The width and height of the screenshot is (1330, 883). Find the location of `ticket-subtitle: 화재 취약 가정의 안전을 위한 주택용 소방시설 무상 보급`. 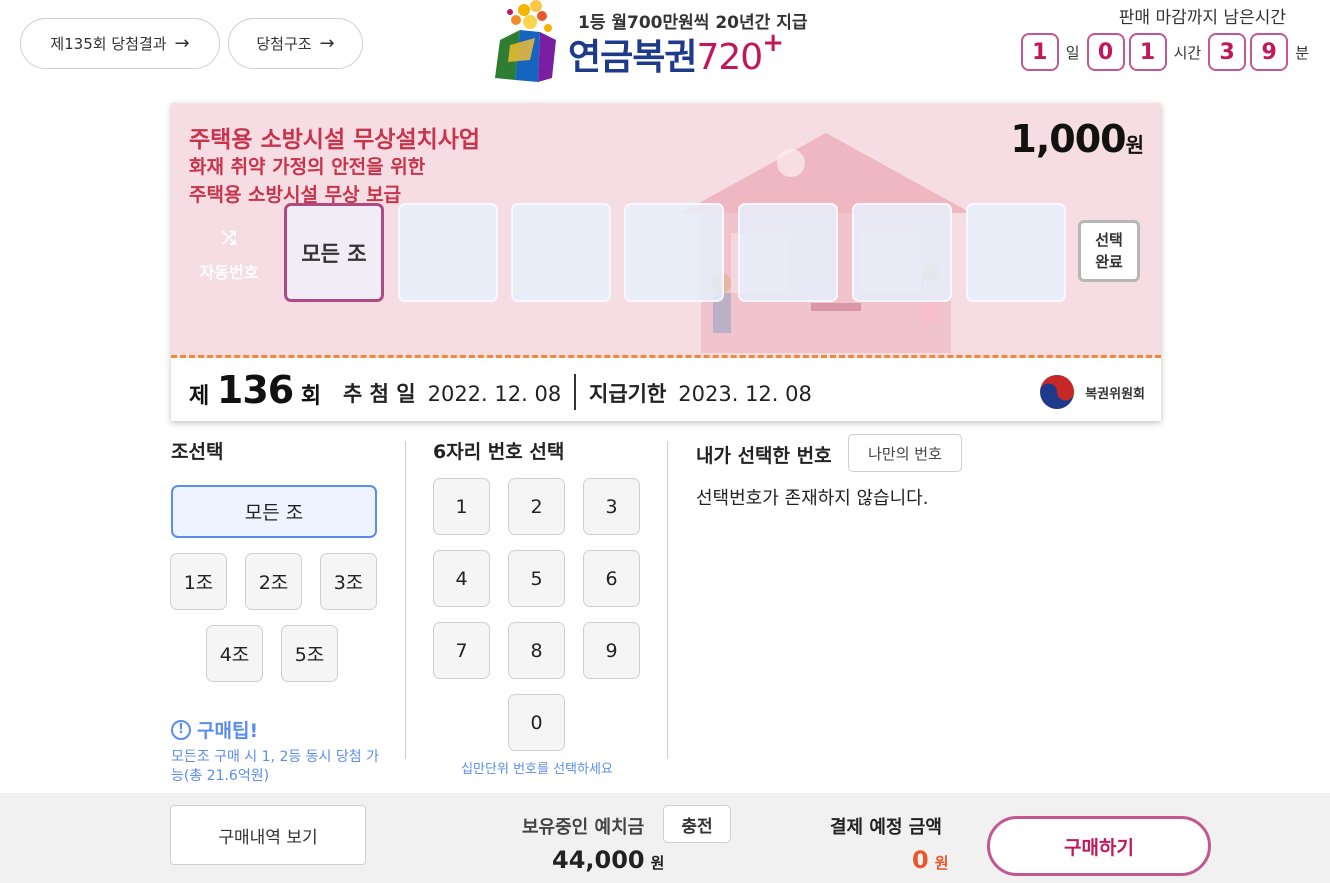

ticket-subtitle: 화재 취약 가정의 안전을 위한 주택용 소방시설 무상 보급 is located at coordinates (307, 181).